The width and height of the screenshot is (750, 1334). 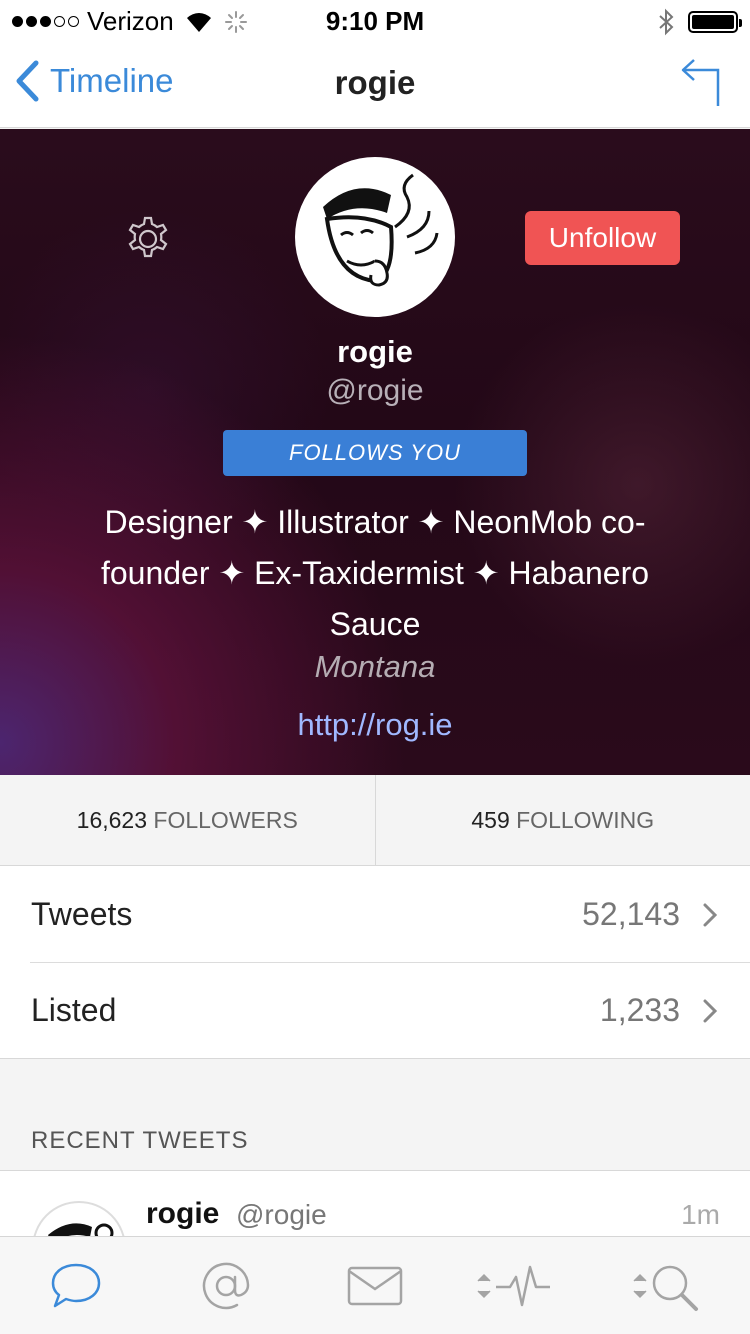 What do you see at coordinates (375, 390) in the screenshot?
I see `profile-handle: @rogie` at bounding box center [375, 390].